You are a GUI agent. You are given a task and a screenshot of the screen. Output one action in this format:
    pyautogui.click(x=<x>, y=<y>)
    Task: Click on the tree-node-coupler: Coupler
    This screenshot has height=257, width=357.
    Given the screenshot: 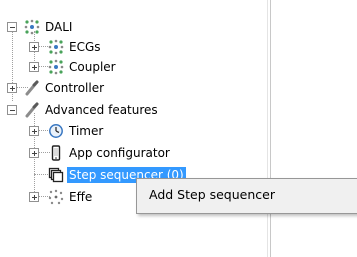 What is the action you would take?
    pyautogui.click(x=83, y=67)
    